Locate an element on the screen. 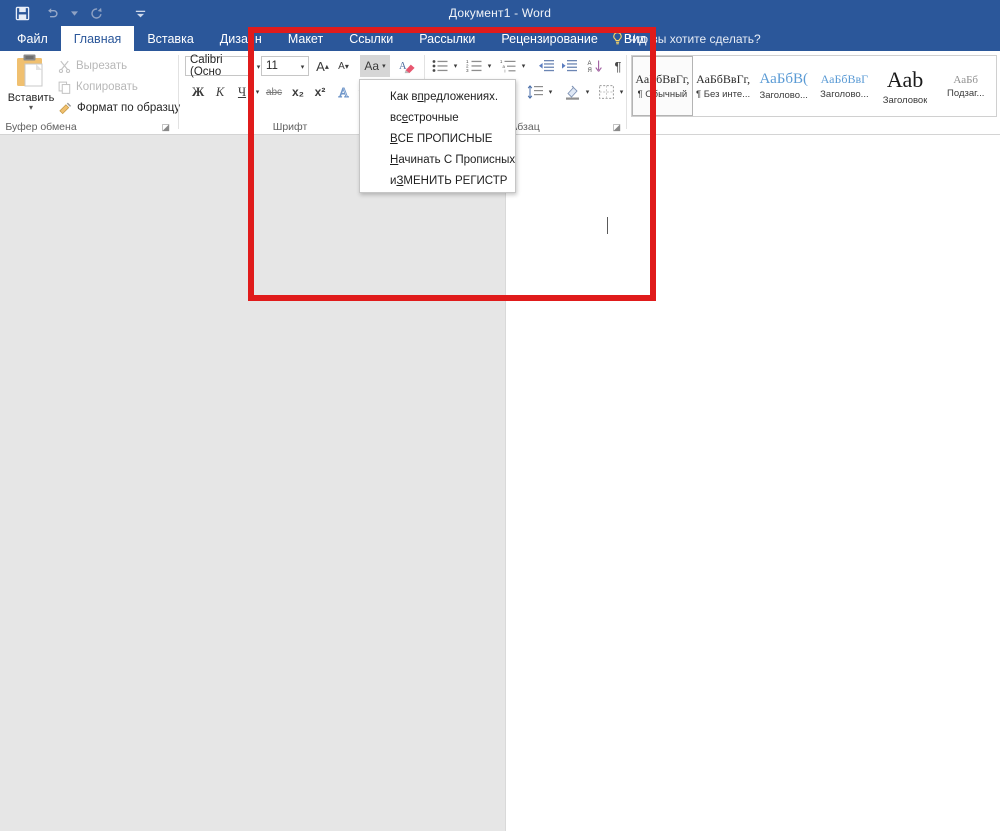 This screenshot has width=1000, height=831. multilevel-list-dropdown-icon: ▾ is located at coordinates (523, 66).